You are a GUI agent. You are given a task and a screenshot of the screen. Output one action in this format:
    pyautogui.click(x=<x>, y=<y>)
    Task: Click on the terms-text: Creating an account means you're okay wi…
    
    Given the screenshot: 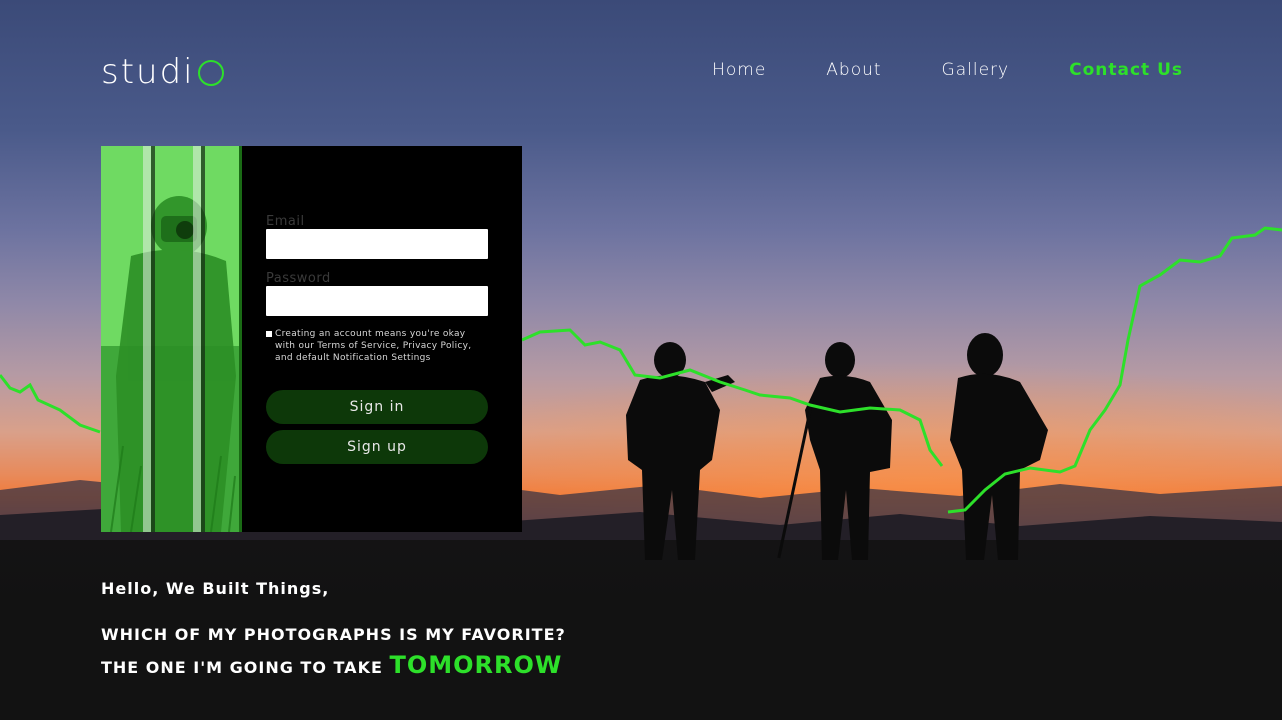 What is the action you would take?
    pyautogui.click(x=373, y=346)
    